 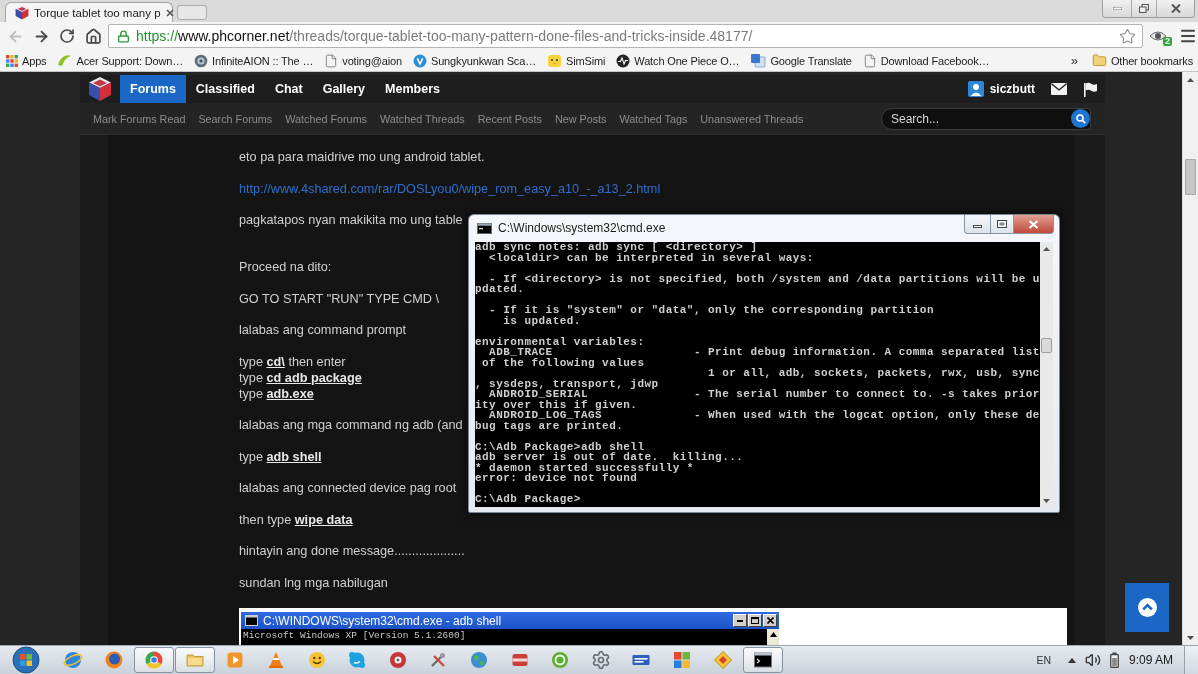 What do you see at coordinates (73, 660) in the screenshot?
I see `globe-icon` at bounding box center [73, 660].